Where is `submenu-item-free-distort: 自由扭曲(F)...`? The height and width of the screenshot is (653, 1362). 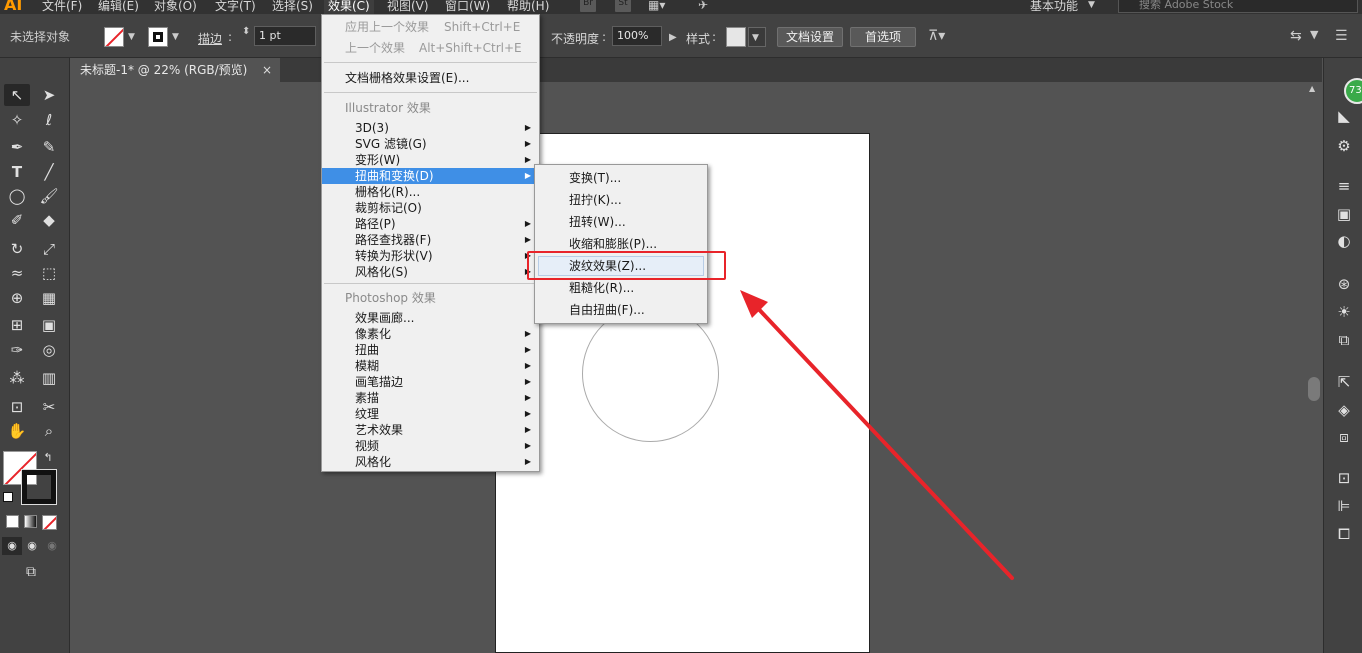
submenu-item-free-distort: 自由扭曲(F)... is located at coordinates (621, 310).